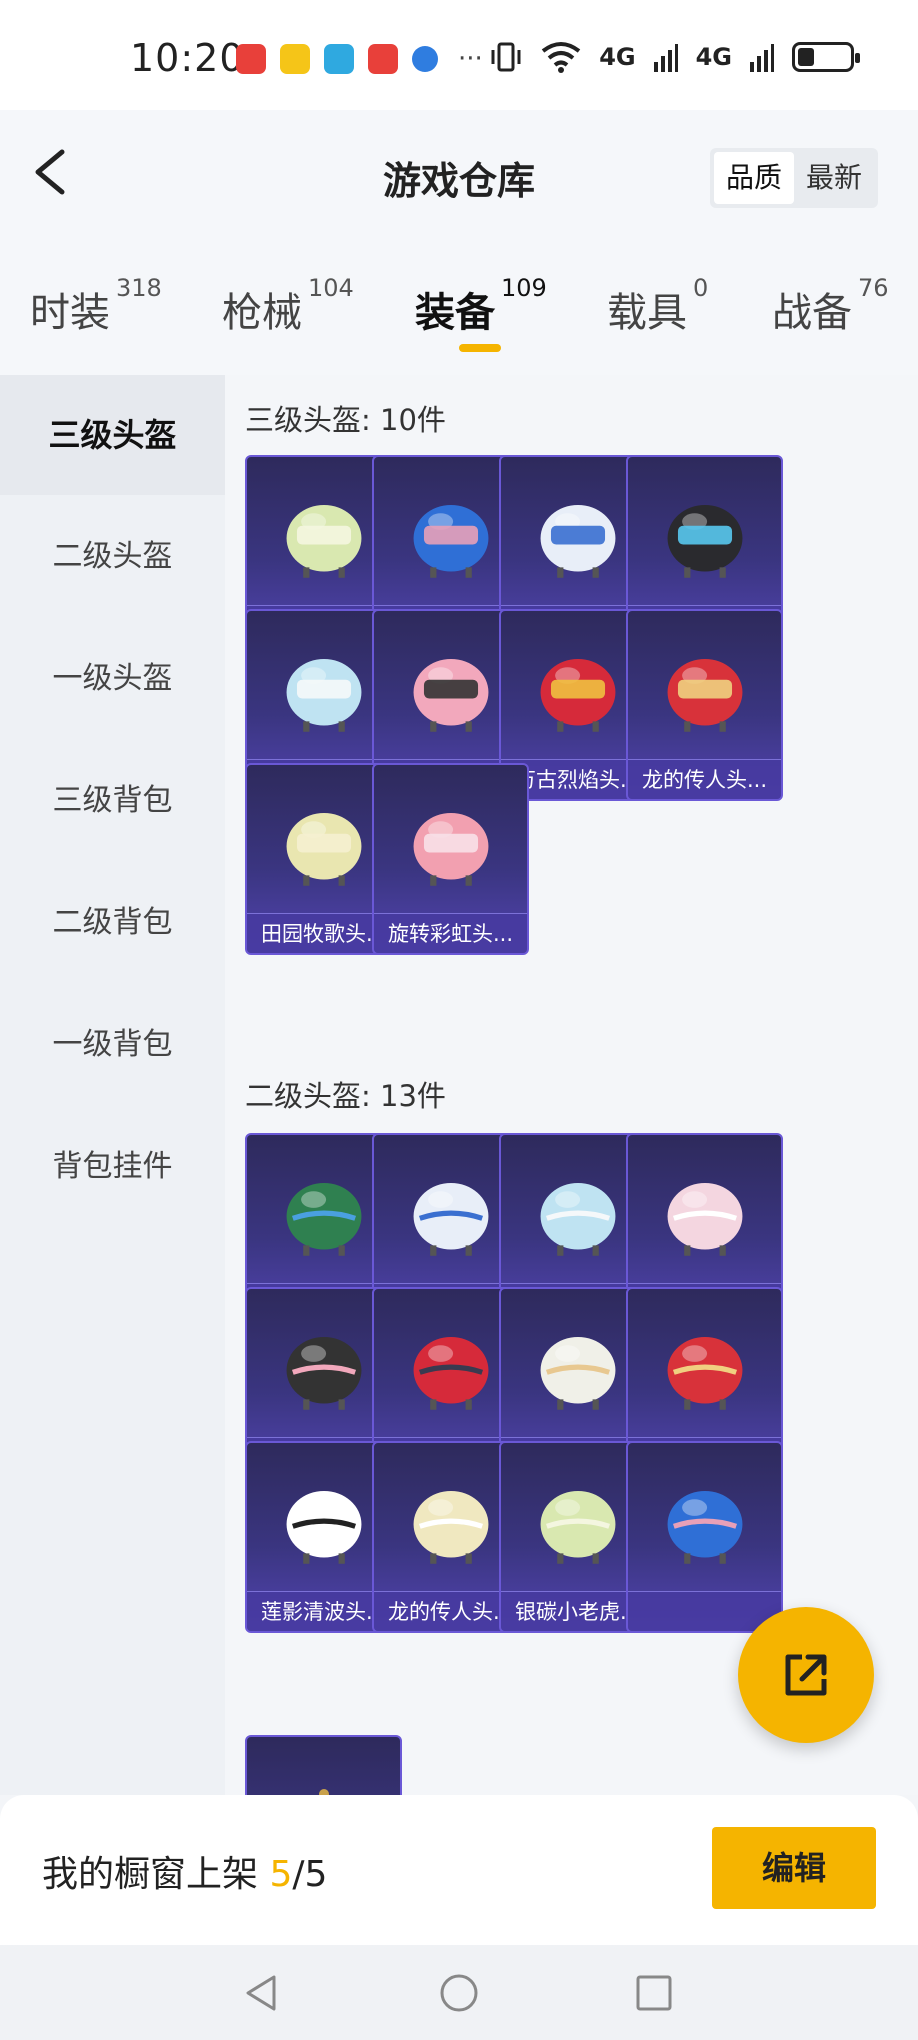 The width and height of the screenshot is (918, 2040). Describe the element at coordinates (345, 420) in the screenshot. I see `section-title: 三级头盔: 10件` at that location.